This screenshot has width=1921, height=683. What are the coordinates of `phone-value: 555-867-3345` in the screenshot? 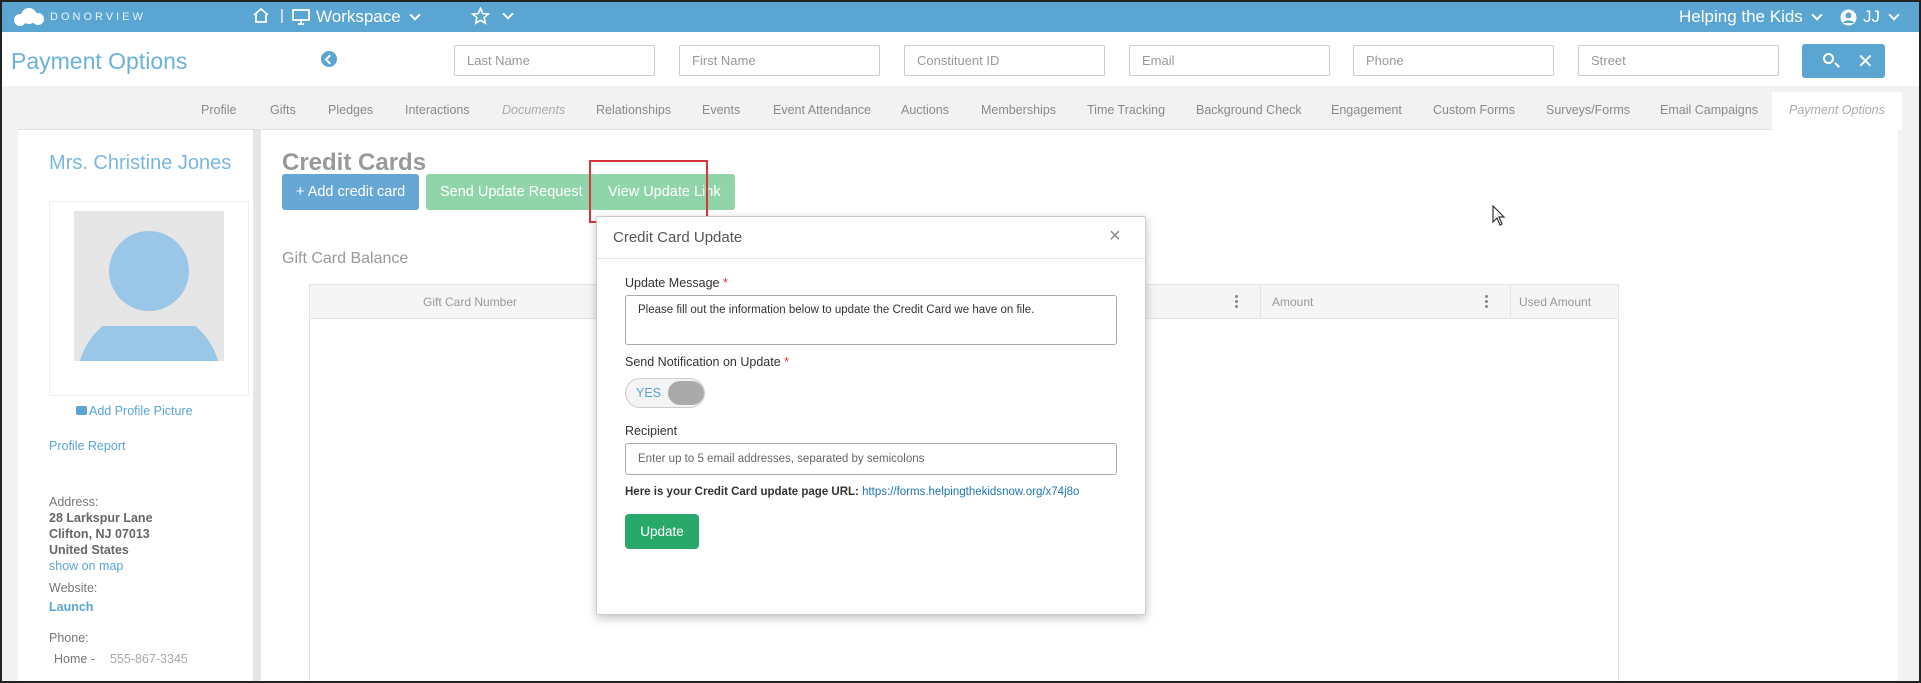 It's located at (149, 659).